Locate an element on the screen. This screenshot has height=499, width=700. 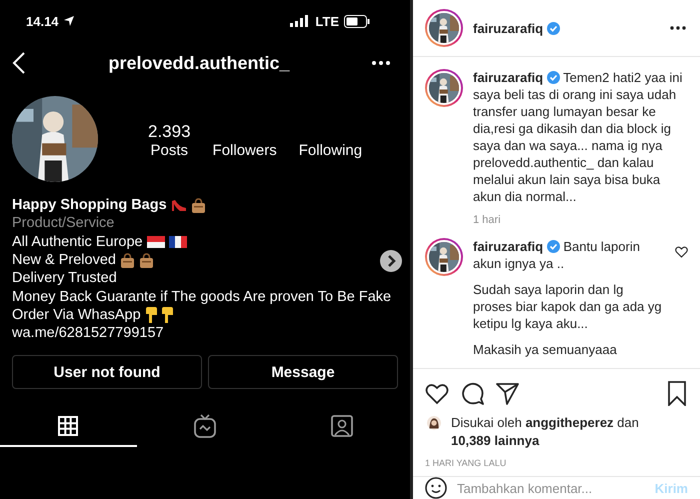
stat-label: Followers is located at coordinates (244, 150).